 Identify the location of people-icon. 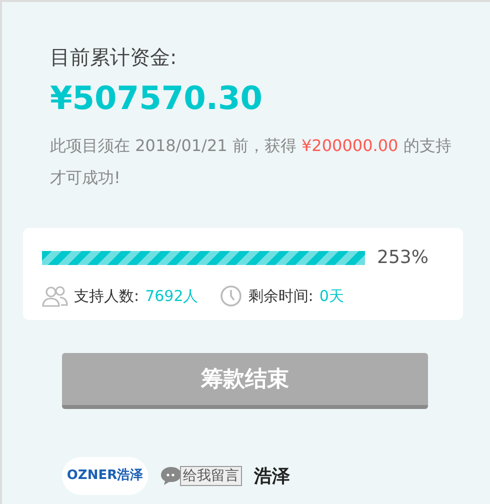
(55, 296).